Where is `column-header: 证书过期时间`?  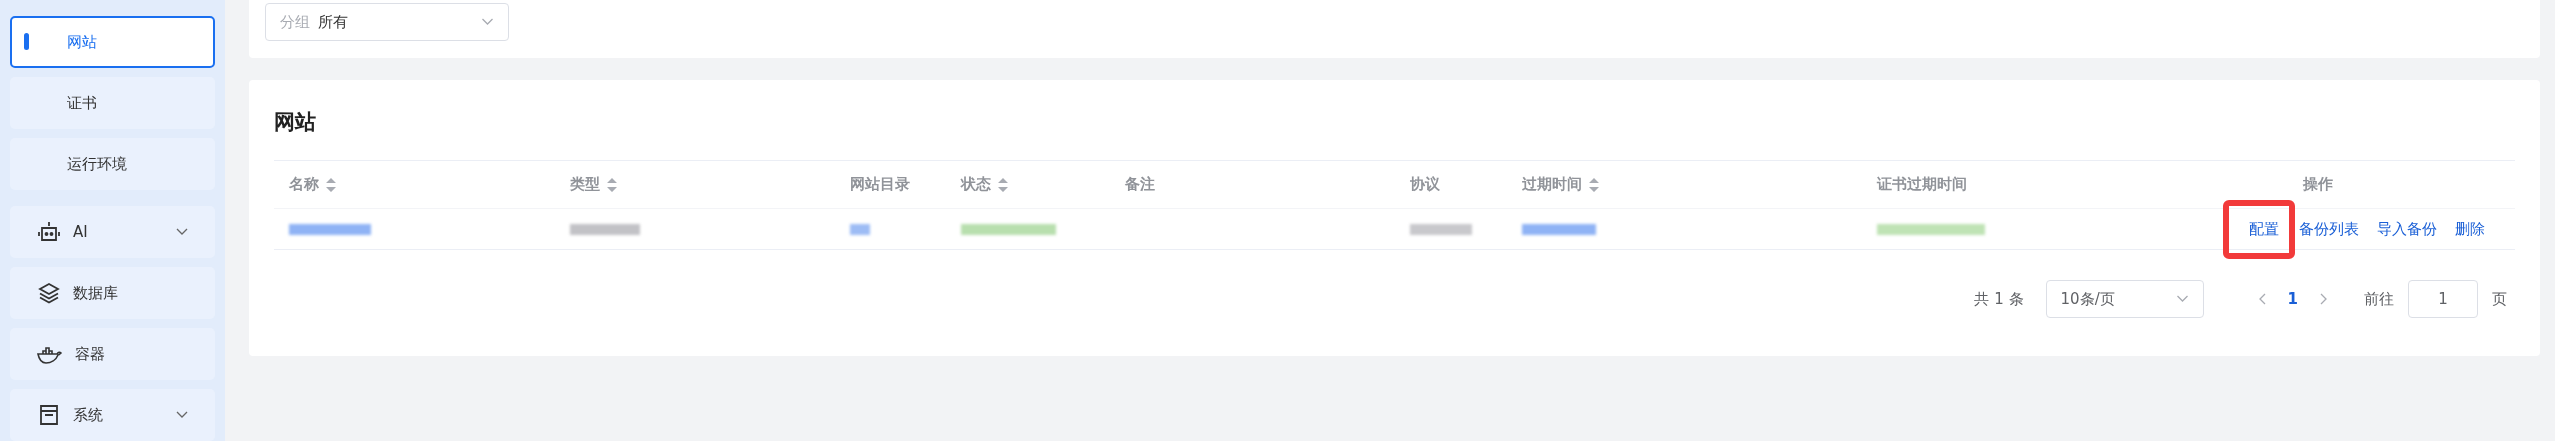
column-header: 证书过期时间 is located at coordinates (1922, 184).